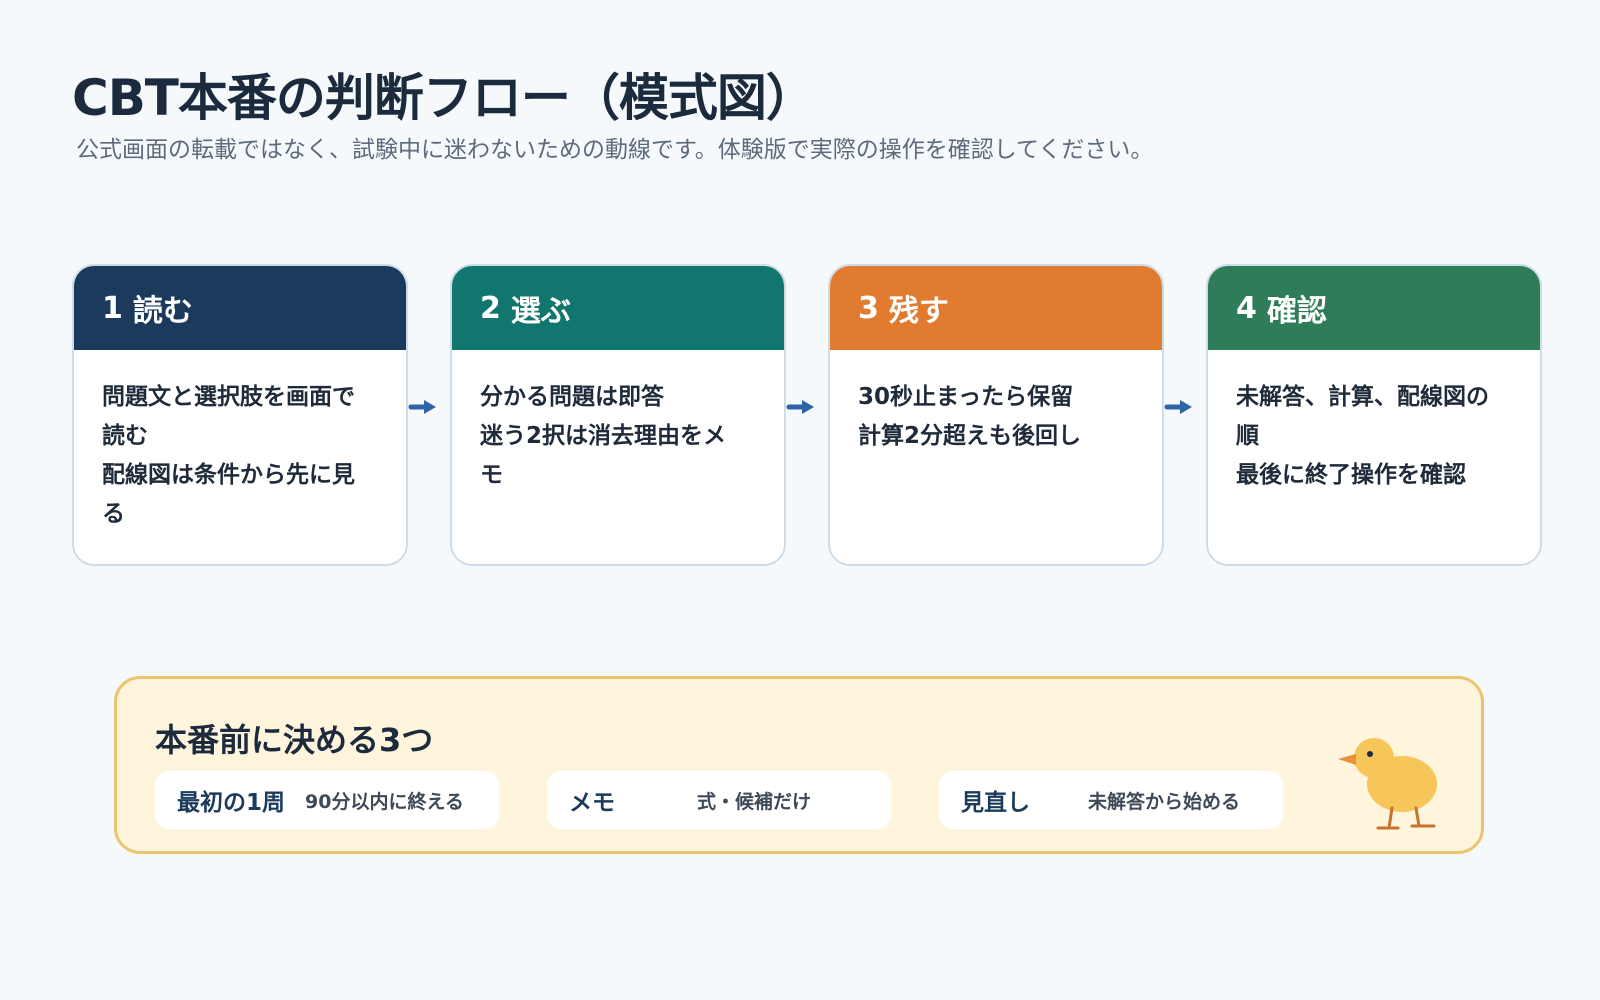 Image resolution: width=1600 pixels, height=1000 pixels. What do you see at coordinates (970, 436) in the screenshot?
I see `step-text-line: 計算2分超えも後回し` at bounding box center [970, 436].